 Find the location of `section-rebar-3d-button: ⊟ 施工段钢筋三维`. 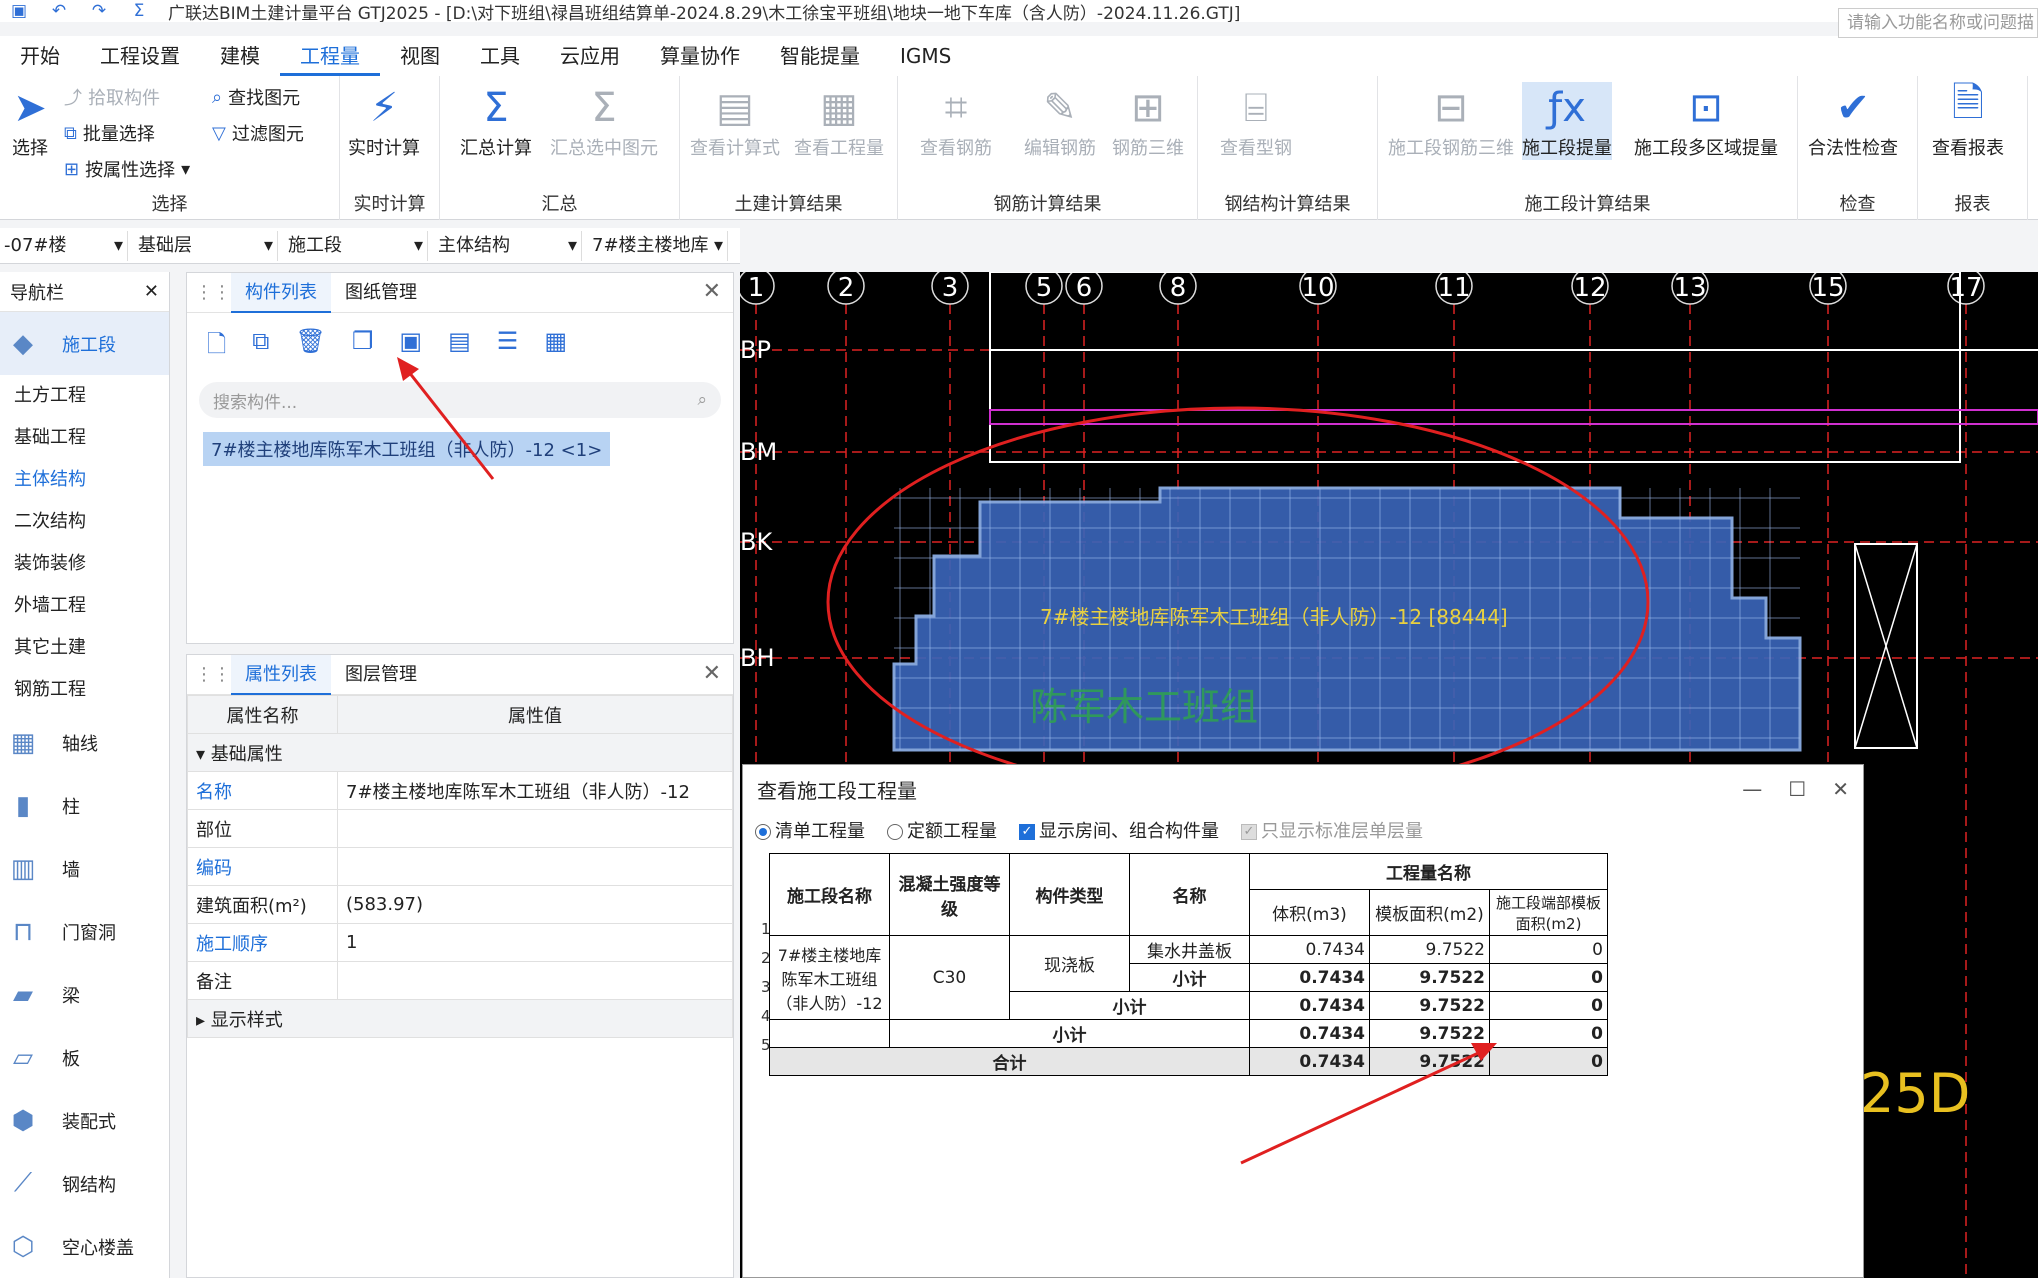

section-rebar-3d-button: ⊟ 施工段钢筋三维 is located at coordinates (1451, 121).